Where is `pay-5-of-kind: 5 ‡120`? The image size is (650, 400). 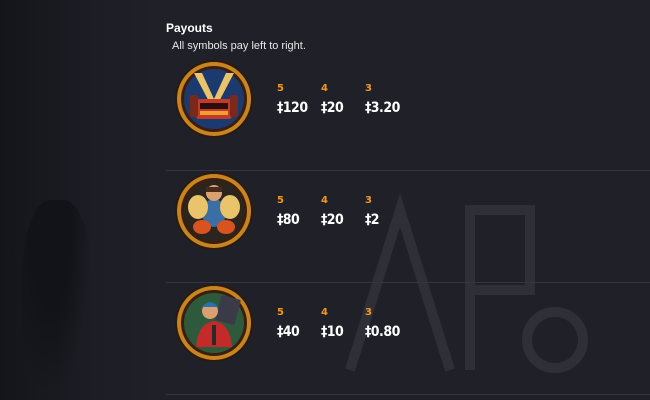 pay-5-of-kind: 5 ‡120 is located at coordinates (299, 99).